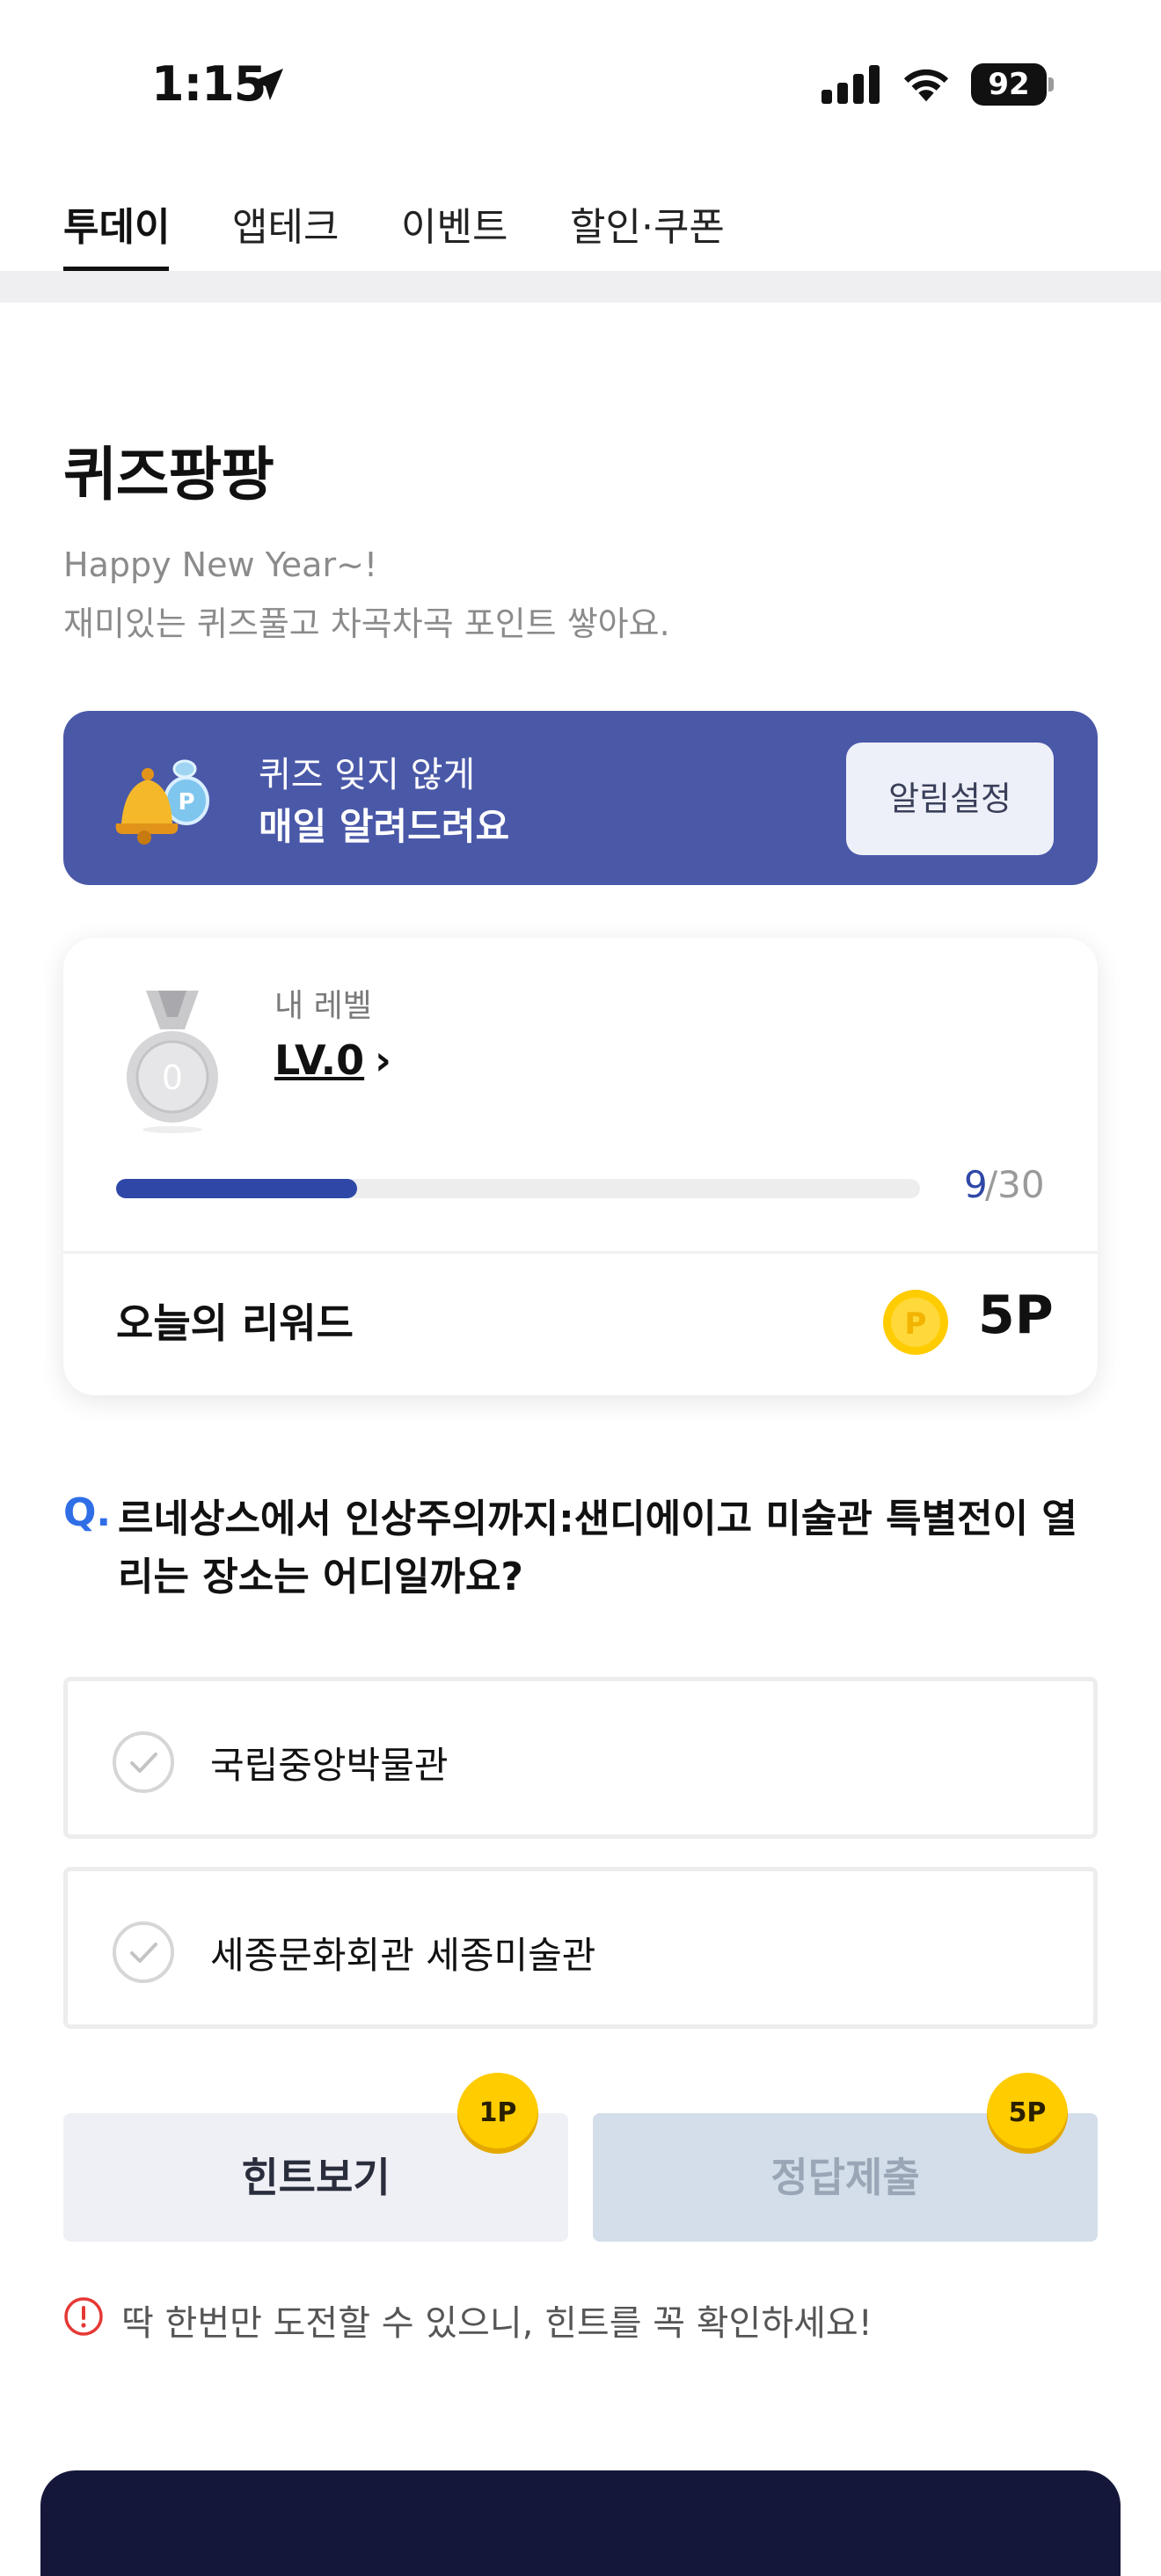 The width and height of the screenshot is (1161, 2576). What do you see at coordinates (1051, 84) in the screenshot?
I see `battery-tip` at bounding box center [1051, 84].